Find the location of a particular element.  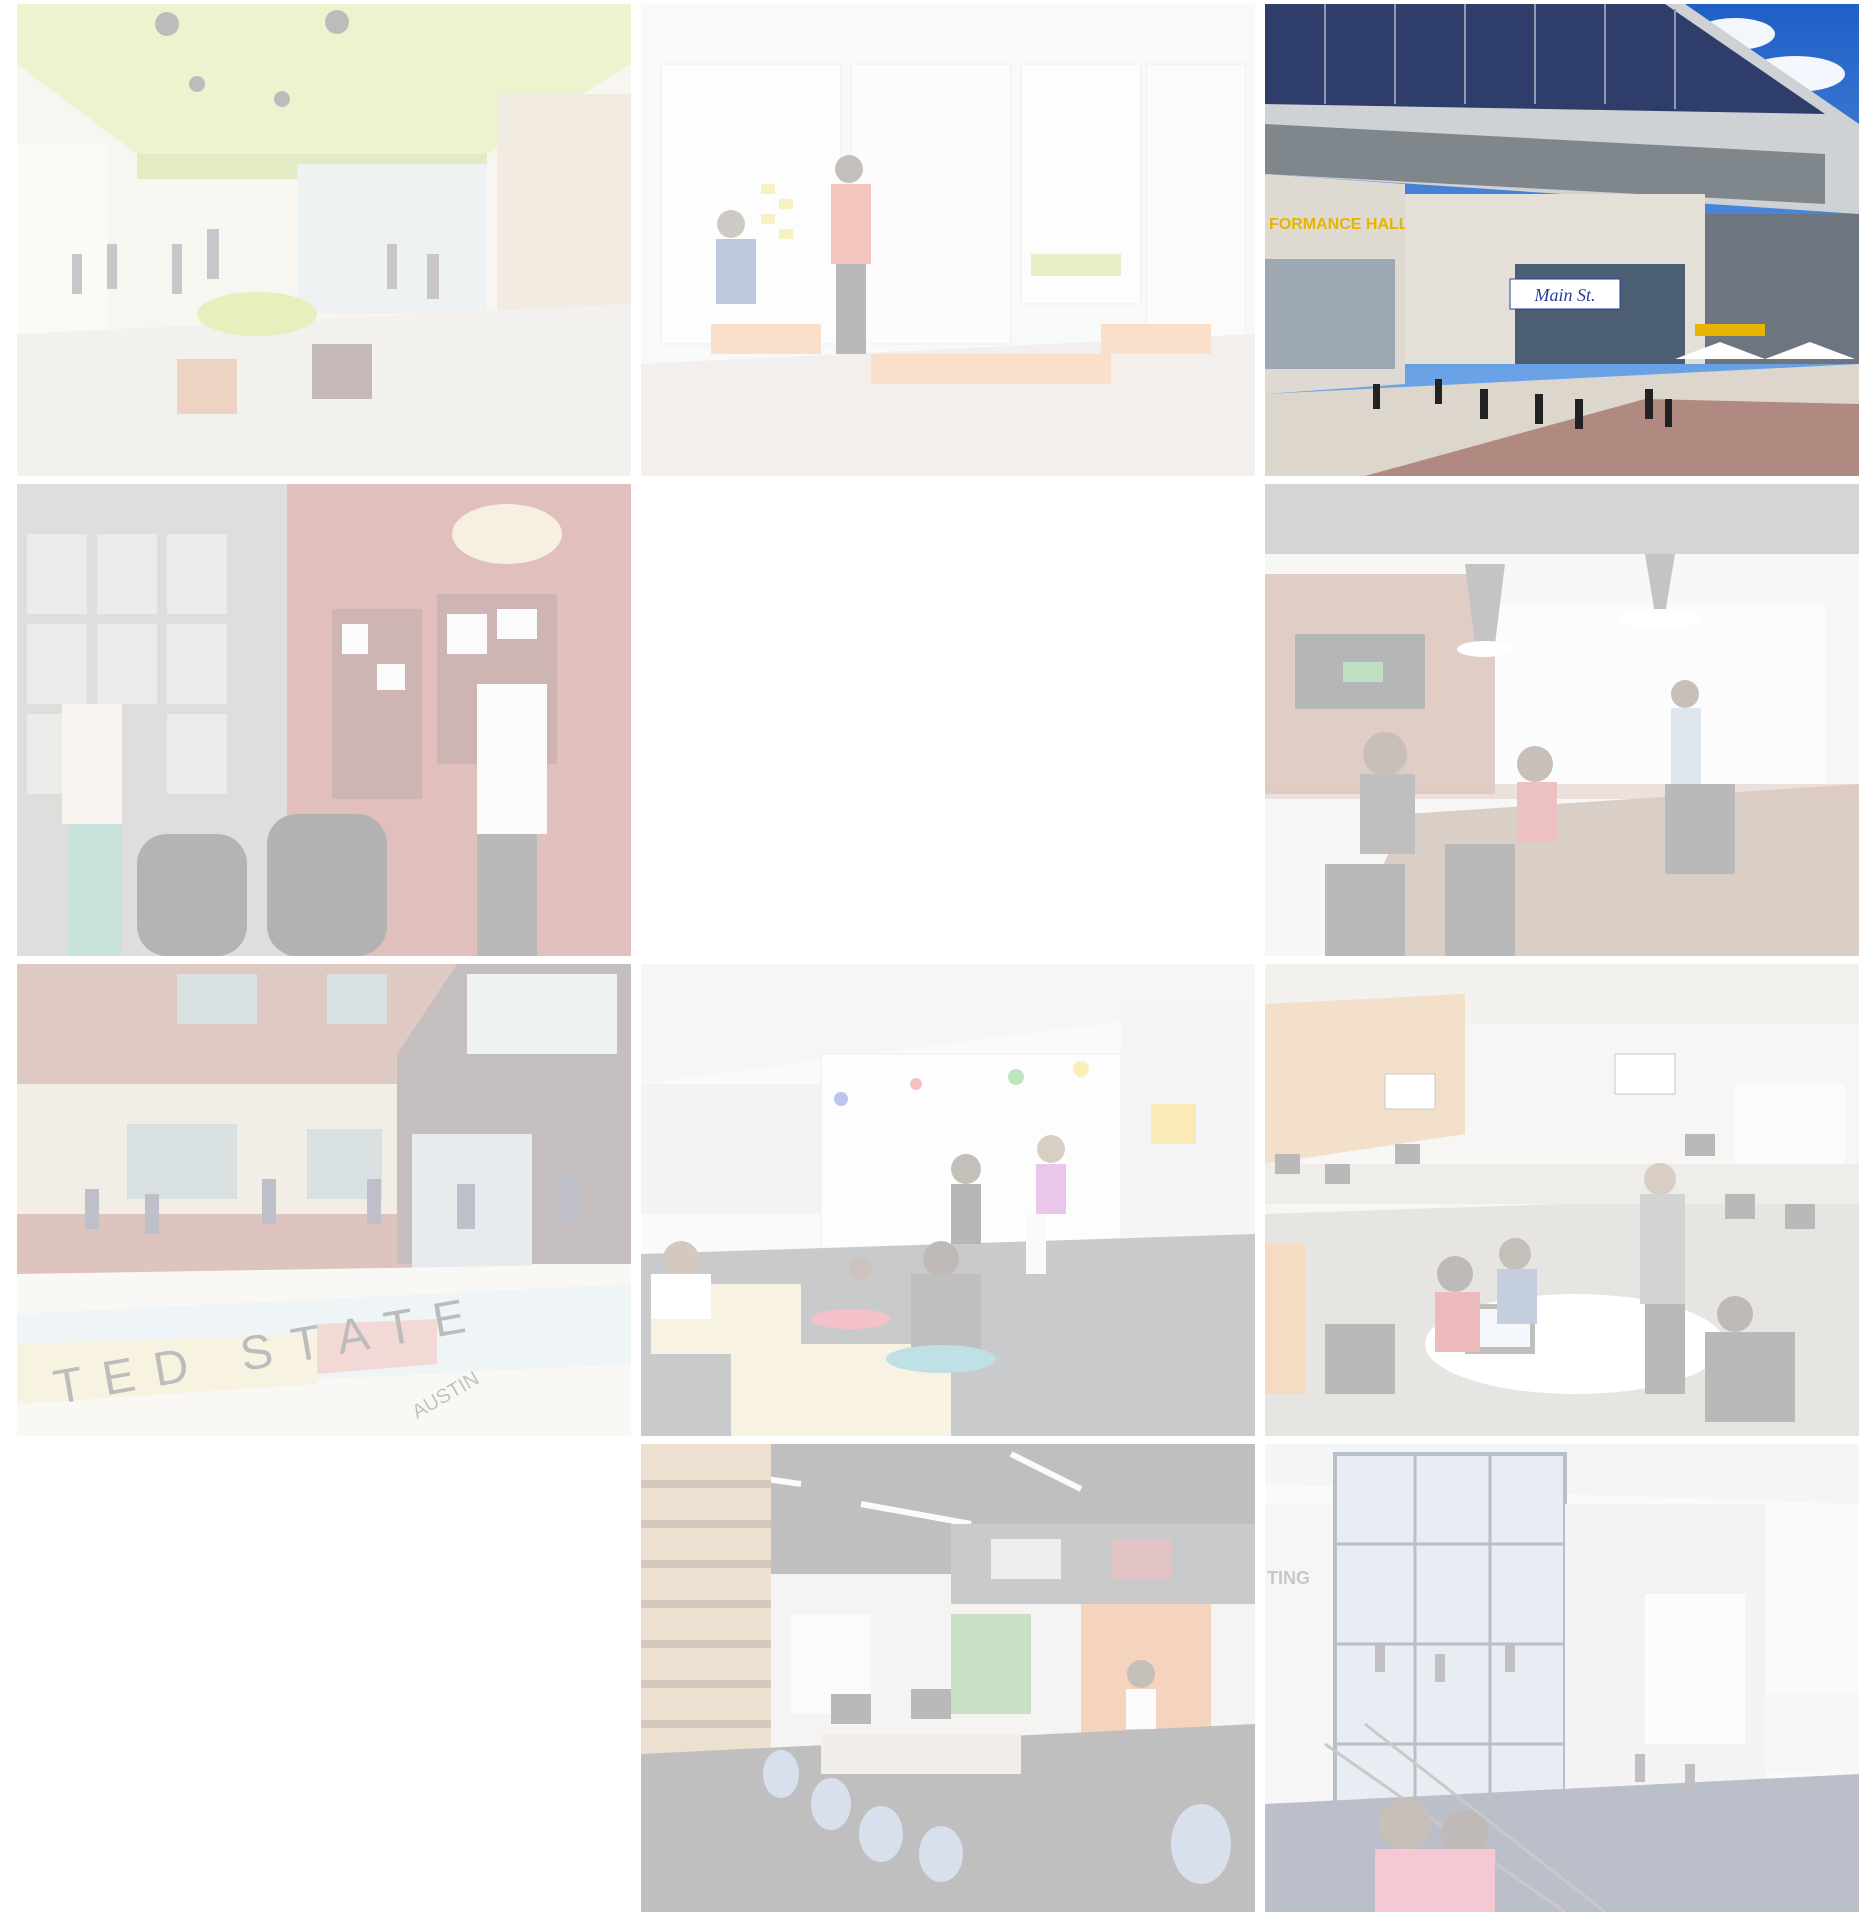

school-entrance-map-plaza-image: TED STATE AUSTIN is located at coordinates (324, 1200).